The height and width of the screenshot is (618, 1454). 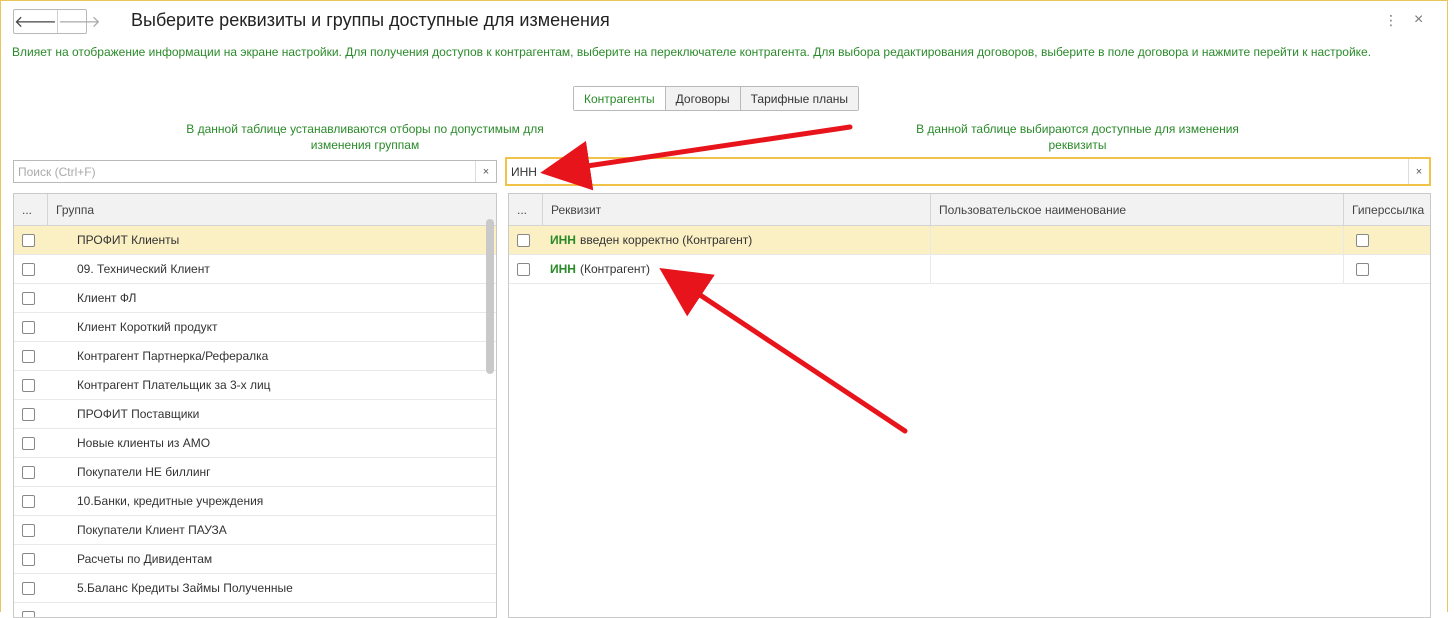 I want to click on close-icon: ×, so click(x=1418, y=20).